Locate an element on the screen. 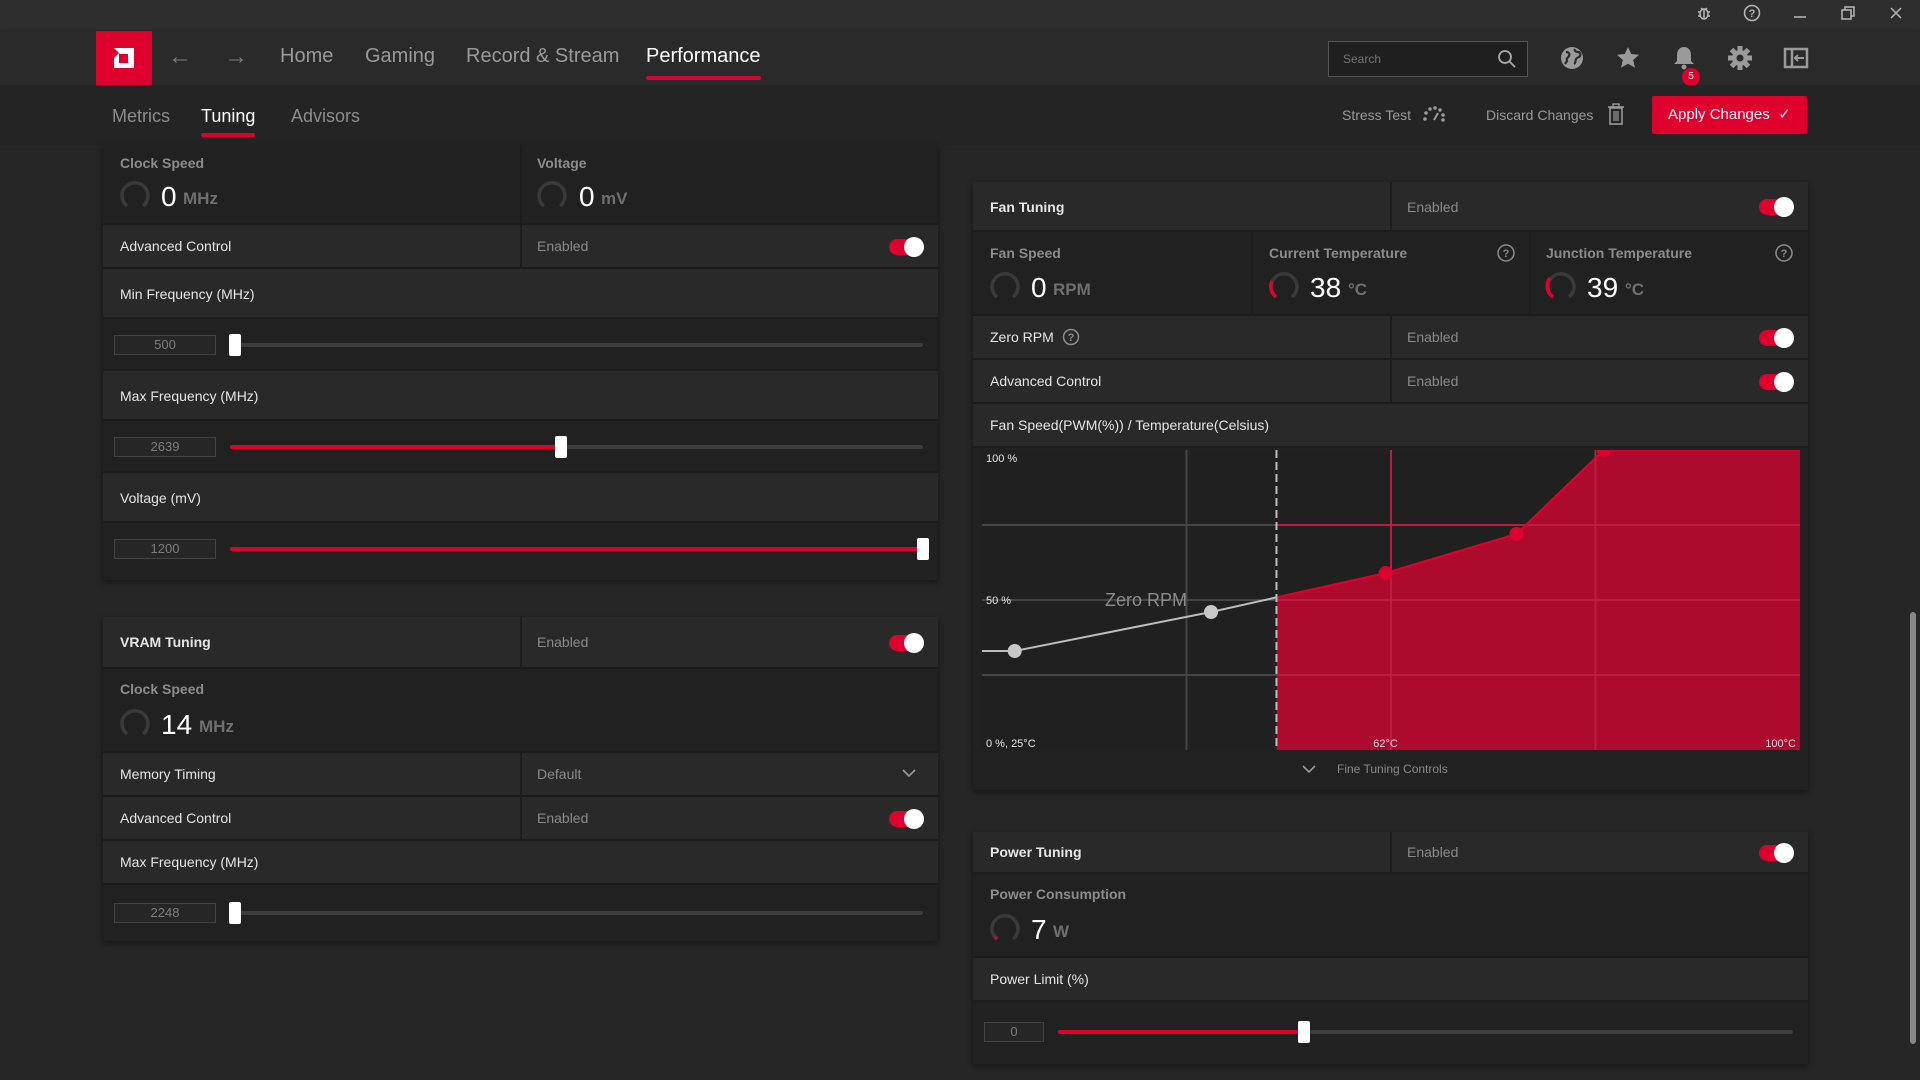  vram-max-frequency-input: 2248 is located at coordinates (165, 913).